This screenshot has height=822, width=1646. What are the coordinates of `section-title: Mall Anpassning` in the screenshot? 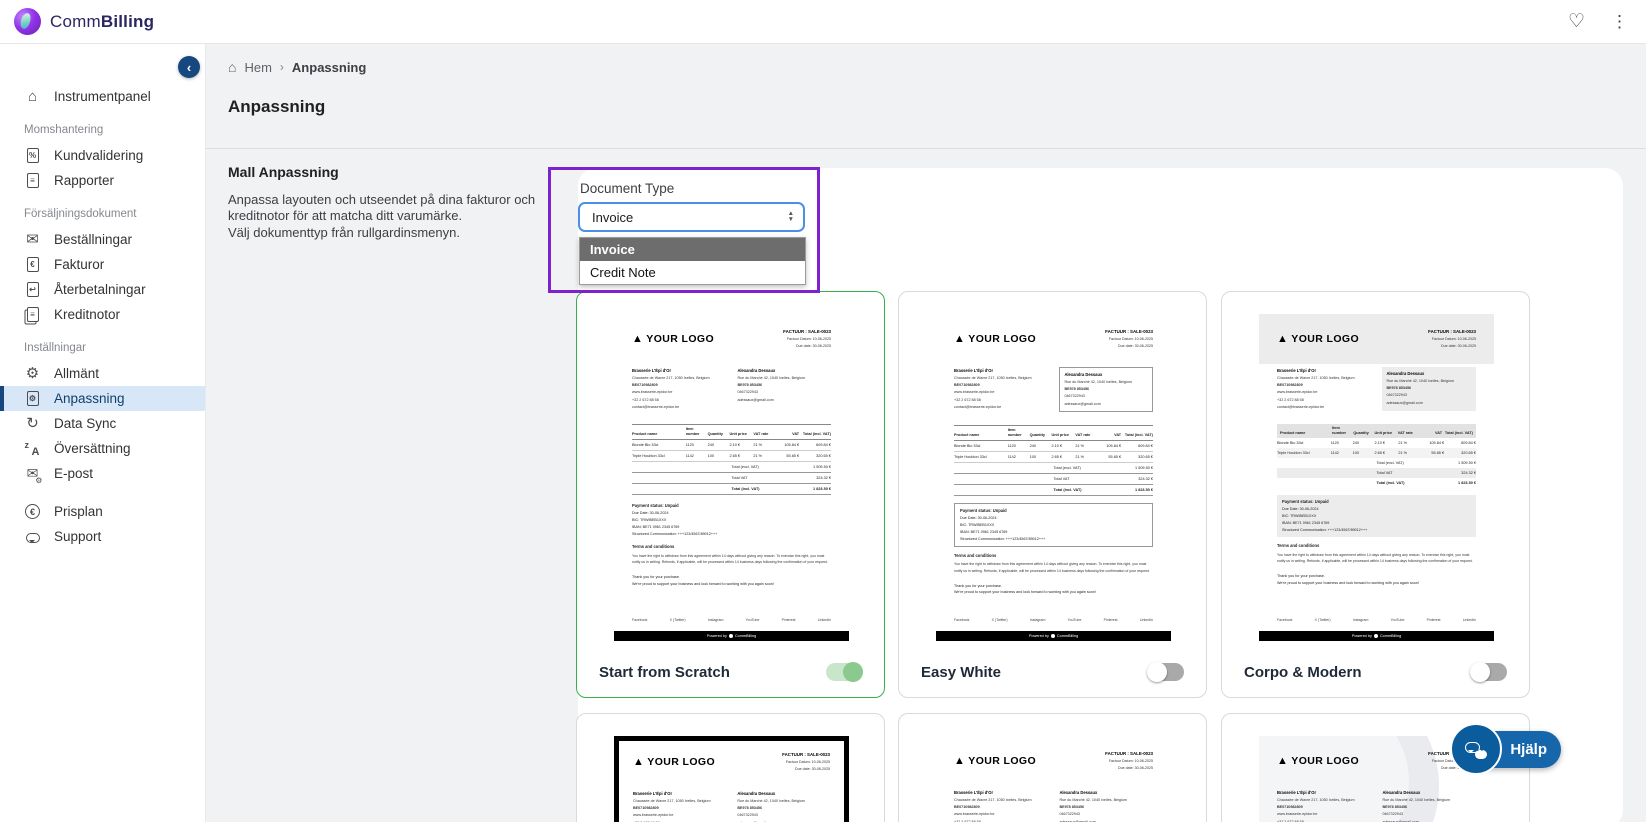 It's located at (283, 172).